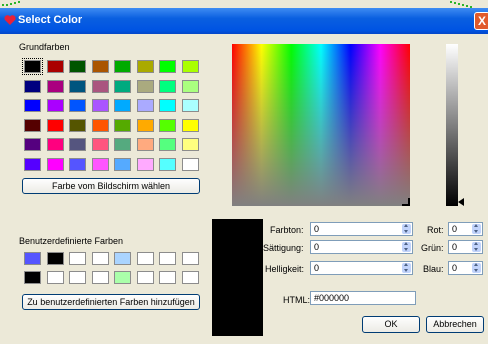  What do you see at coordinates (361, 268) in the screenshot?
I see `value-spinbox: 0` at bounding box center [361, 268].